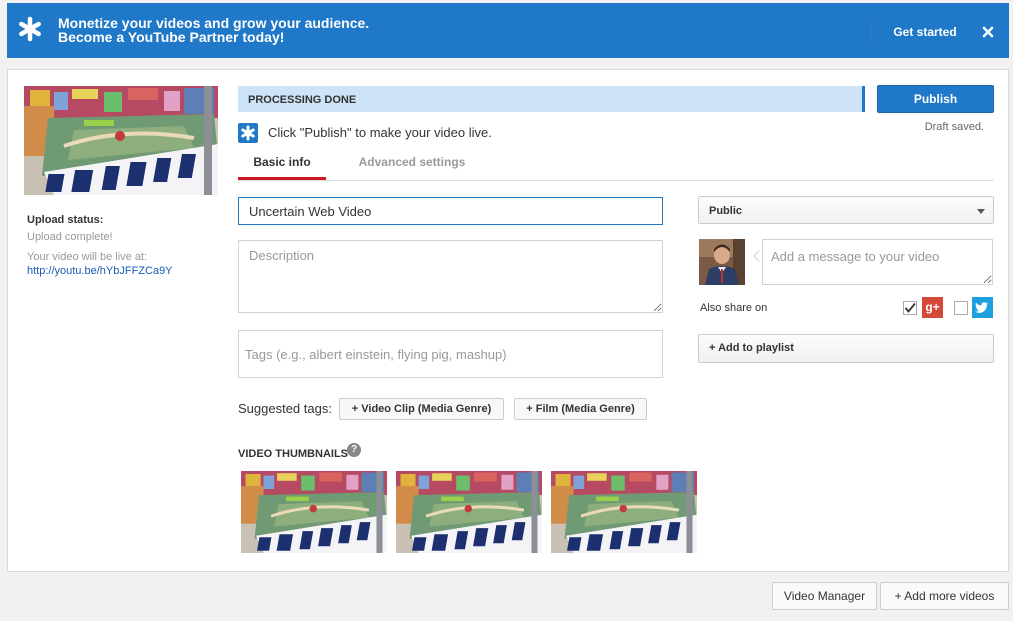 The image size is (1013, 621). I want to click on tags-input, so click(450, 354).